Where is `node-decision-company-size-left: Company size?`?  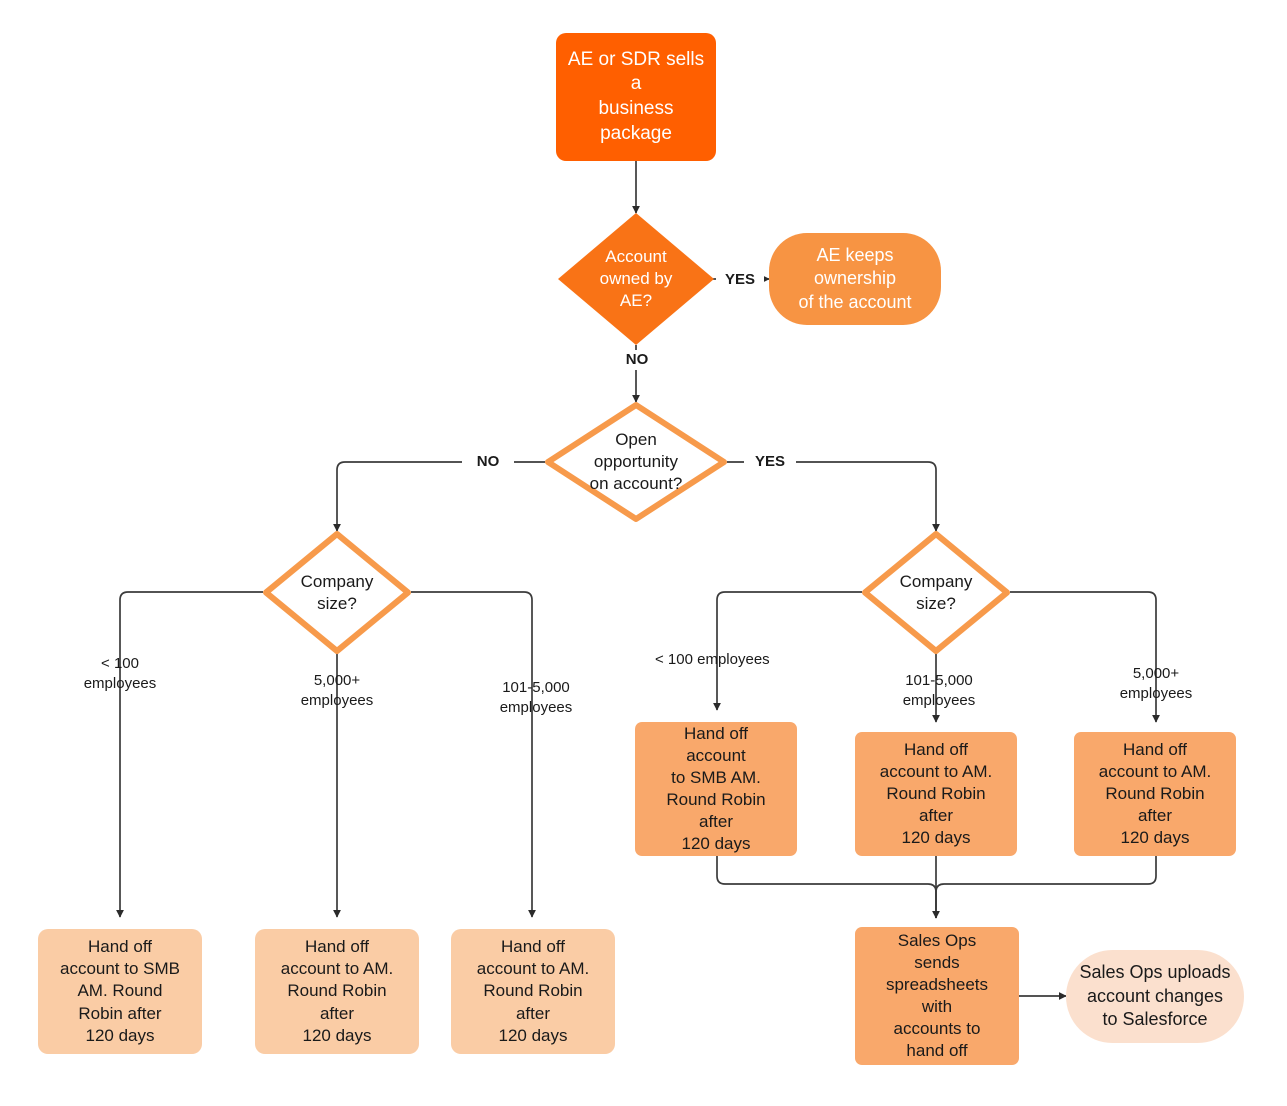 node-decision-company-size-left: Company size? is located at coordinates (337, 592).